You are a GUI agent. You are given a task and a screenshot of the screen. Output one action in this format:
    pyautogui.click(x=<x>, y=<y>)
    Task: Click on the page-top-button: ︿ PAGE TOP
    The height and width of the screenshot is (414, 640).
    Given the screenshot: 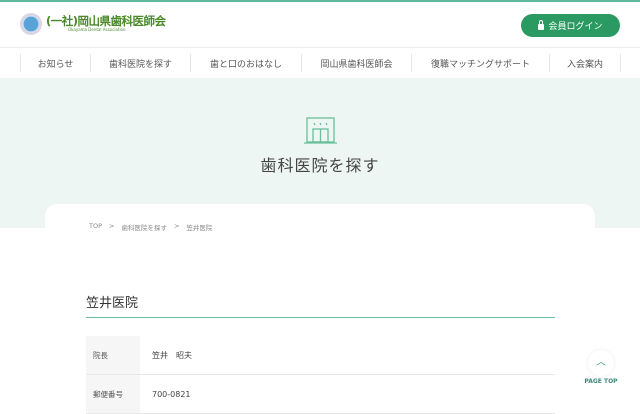 What is the action you would take?
    pyautogui.click(x=601, y=367)
    